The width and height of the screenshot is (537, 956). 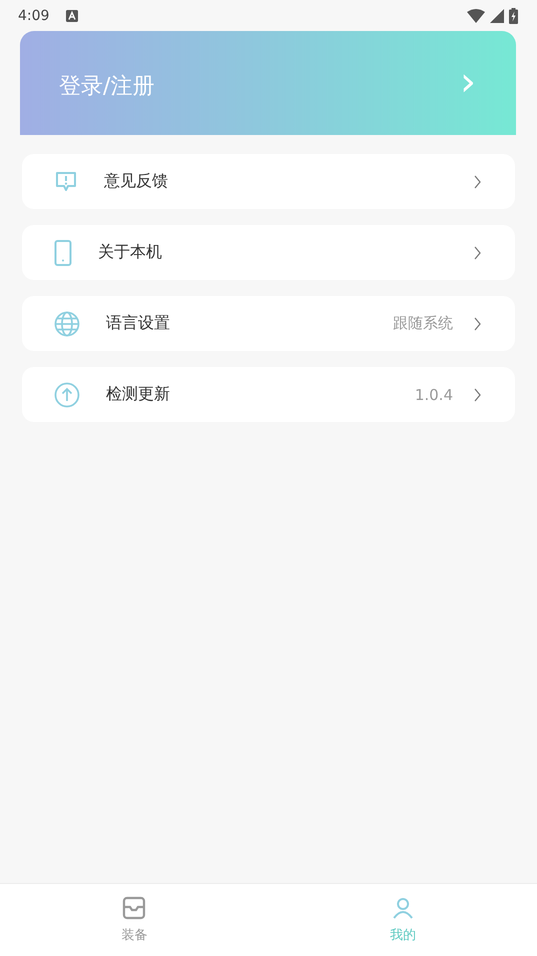 What do you see at coordinates (67, 323) in the screenshot?
I see `globe-icon` at bounding box center [67, 323].